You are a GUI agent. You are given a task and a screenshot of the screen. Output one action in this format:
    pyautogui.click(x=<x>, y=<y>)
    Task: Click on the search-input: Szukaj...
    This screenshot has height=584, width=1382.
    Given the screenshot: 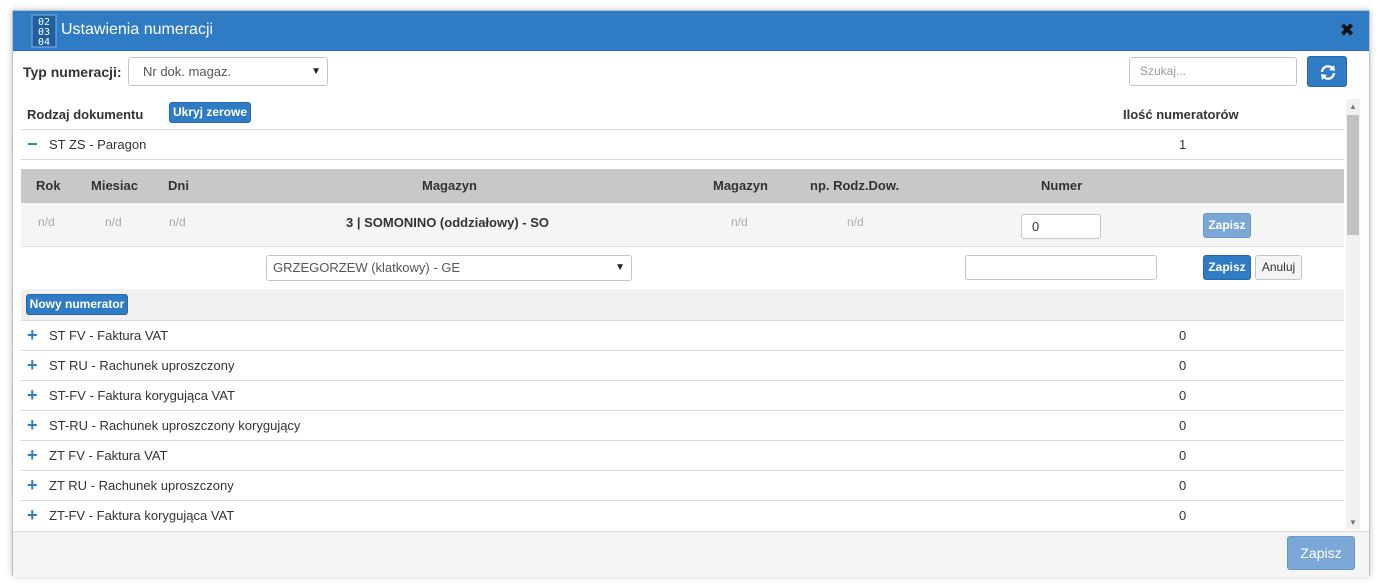 What is the action you would take?
    pyautogui.click(x=1213, y=71)
    